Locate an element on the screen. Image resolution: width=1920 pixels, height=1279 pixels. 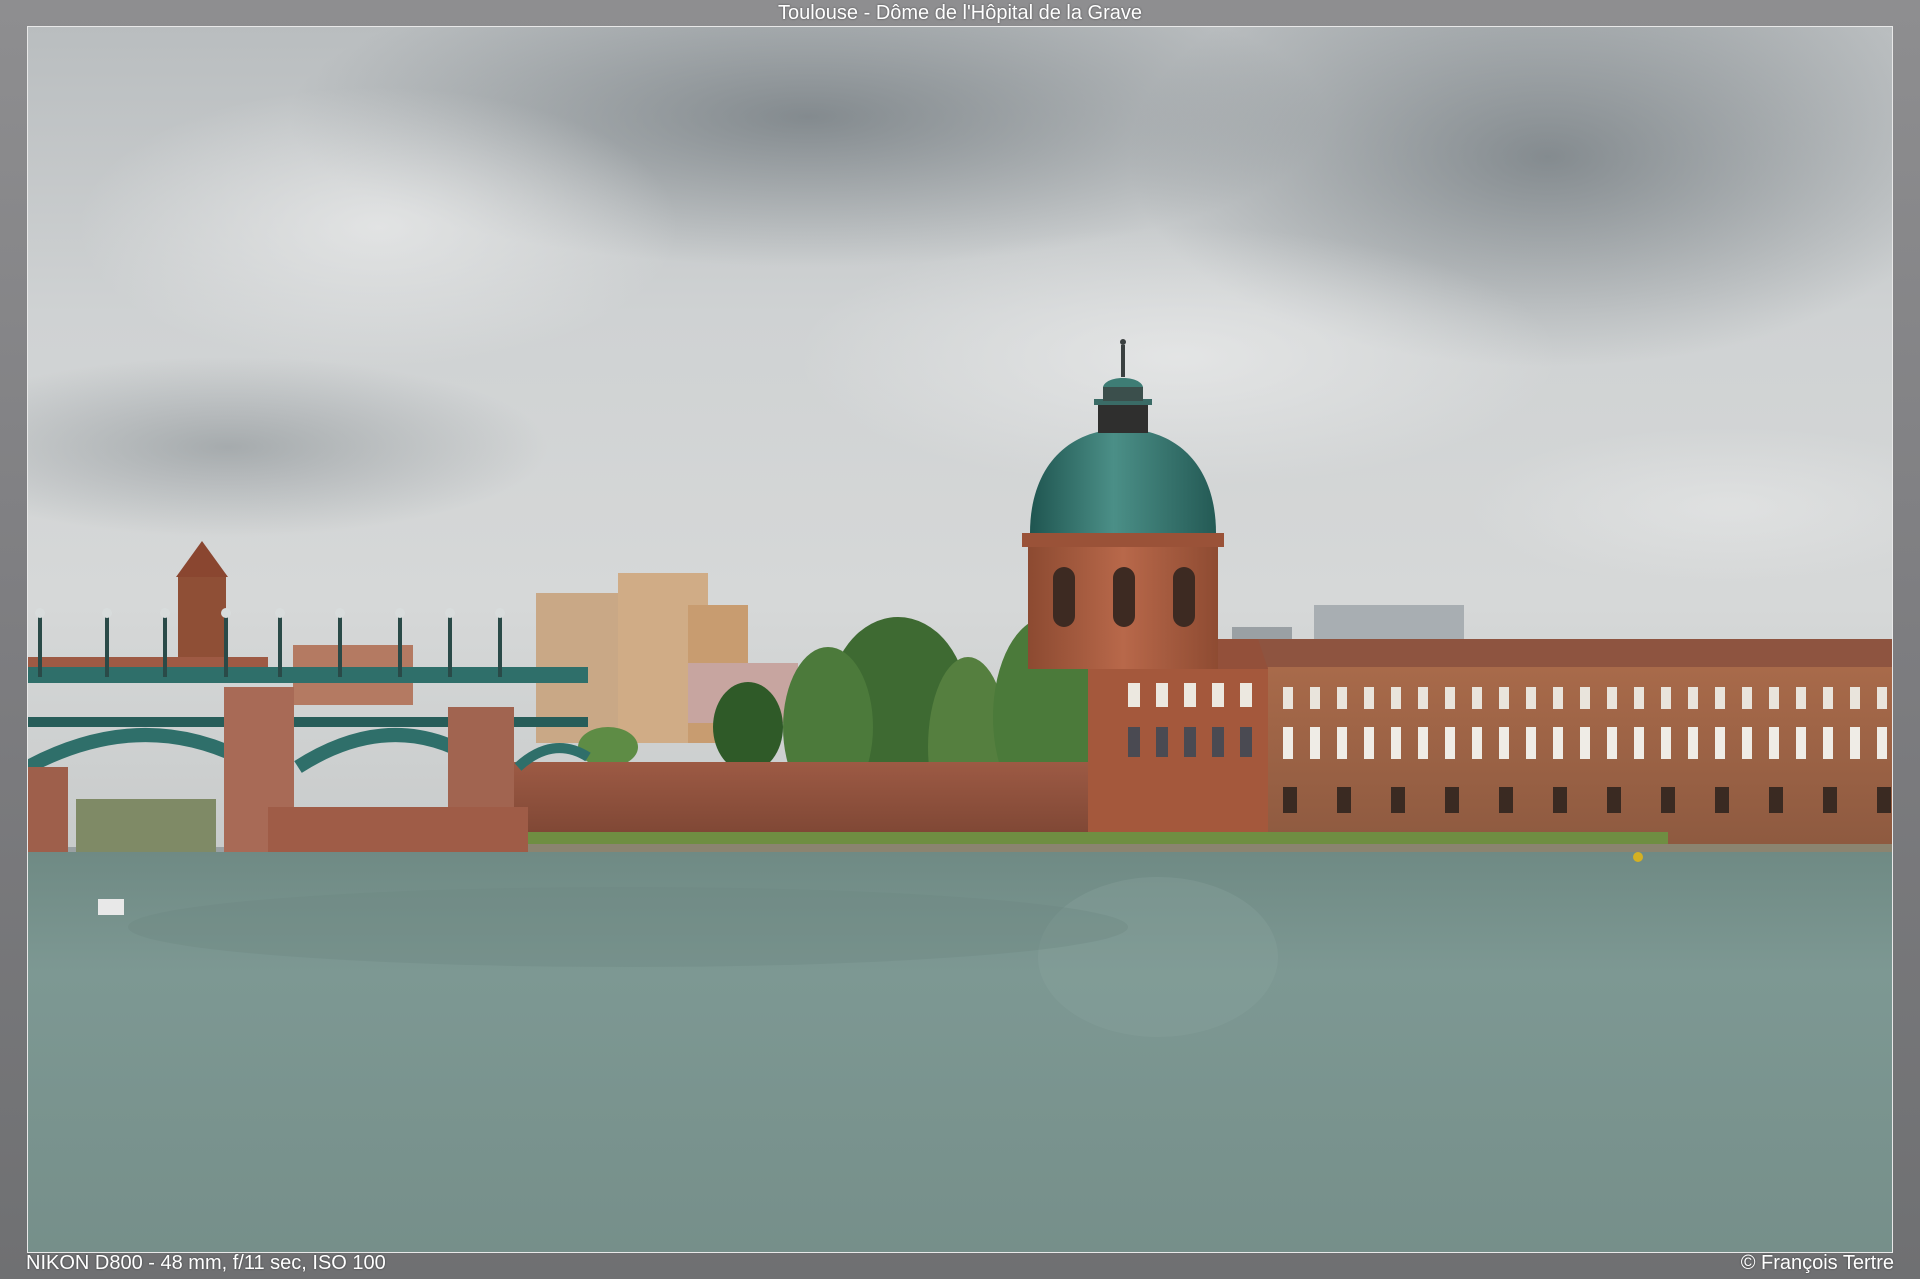
riverbank-edge is located at coordinates (1210, 848).